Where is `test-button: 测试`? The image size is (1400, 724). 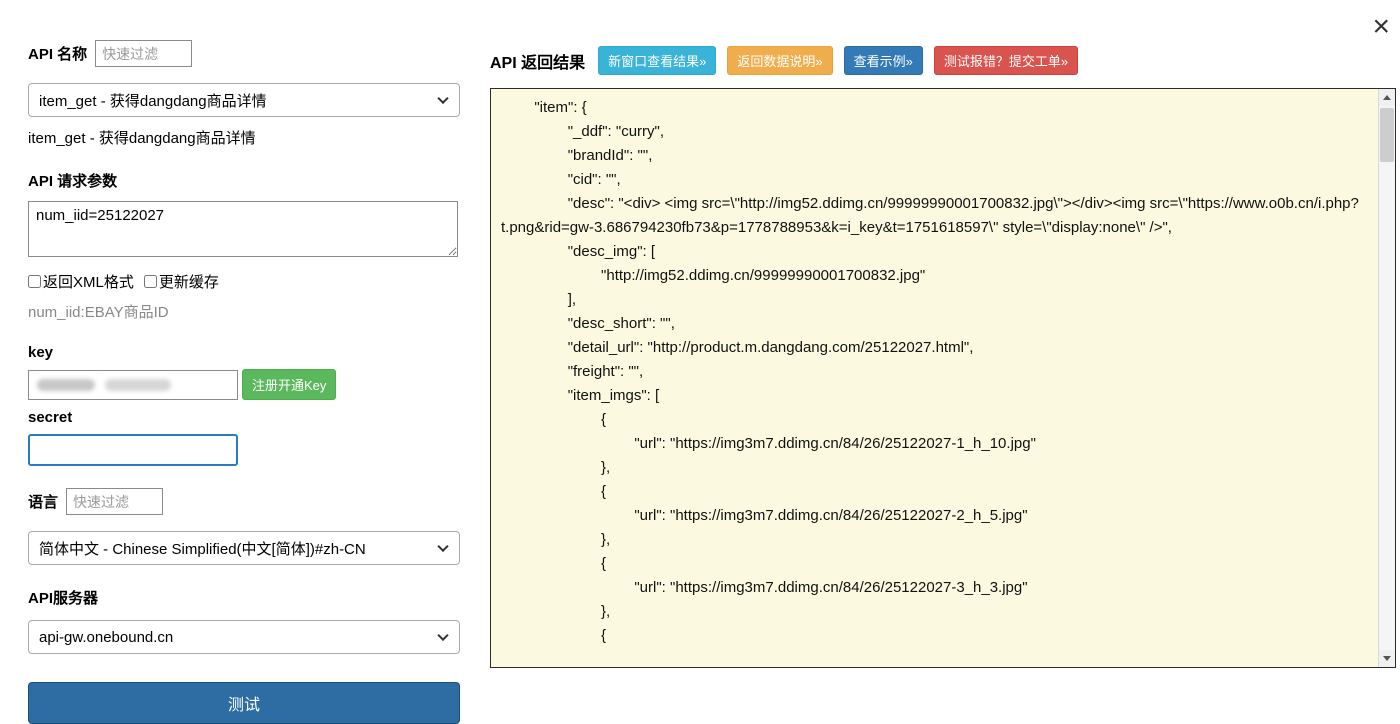 test-button: 测试 is located at coordinates (244, 703).